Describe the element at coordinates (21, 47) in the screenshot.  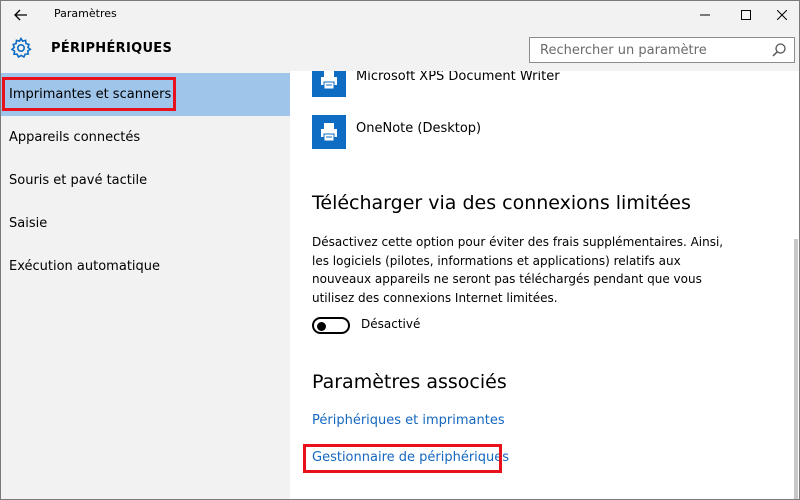
I see `gear-icon` at that location.